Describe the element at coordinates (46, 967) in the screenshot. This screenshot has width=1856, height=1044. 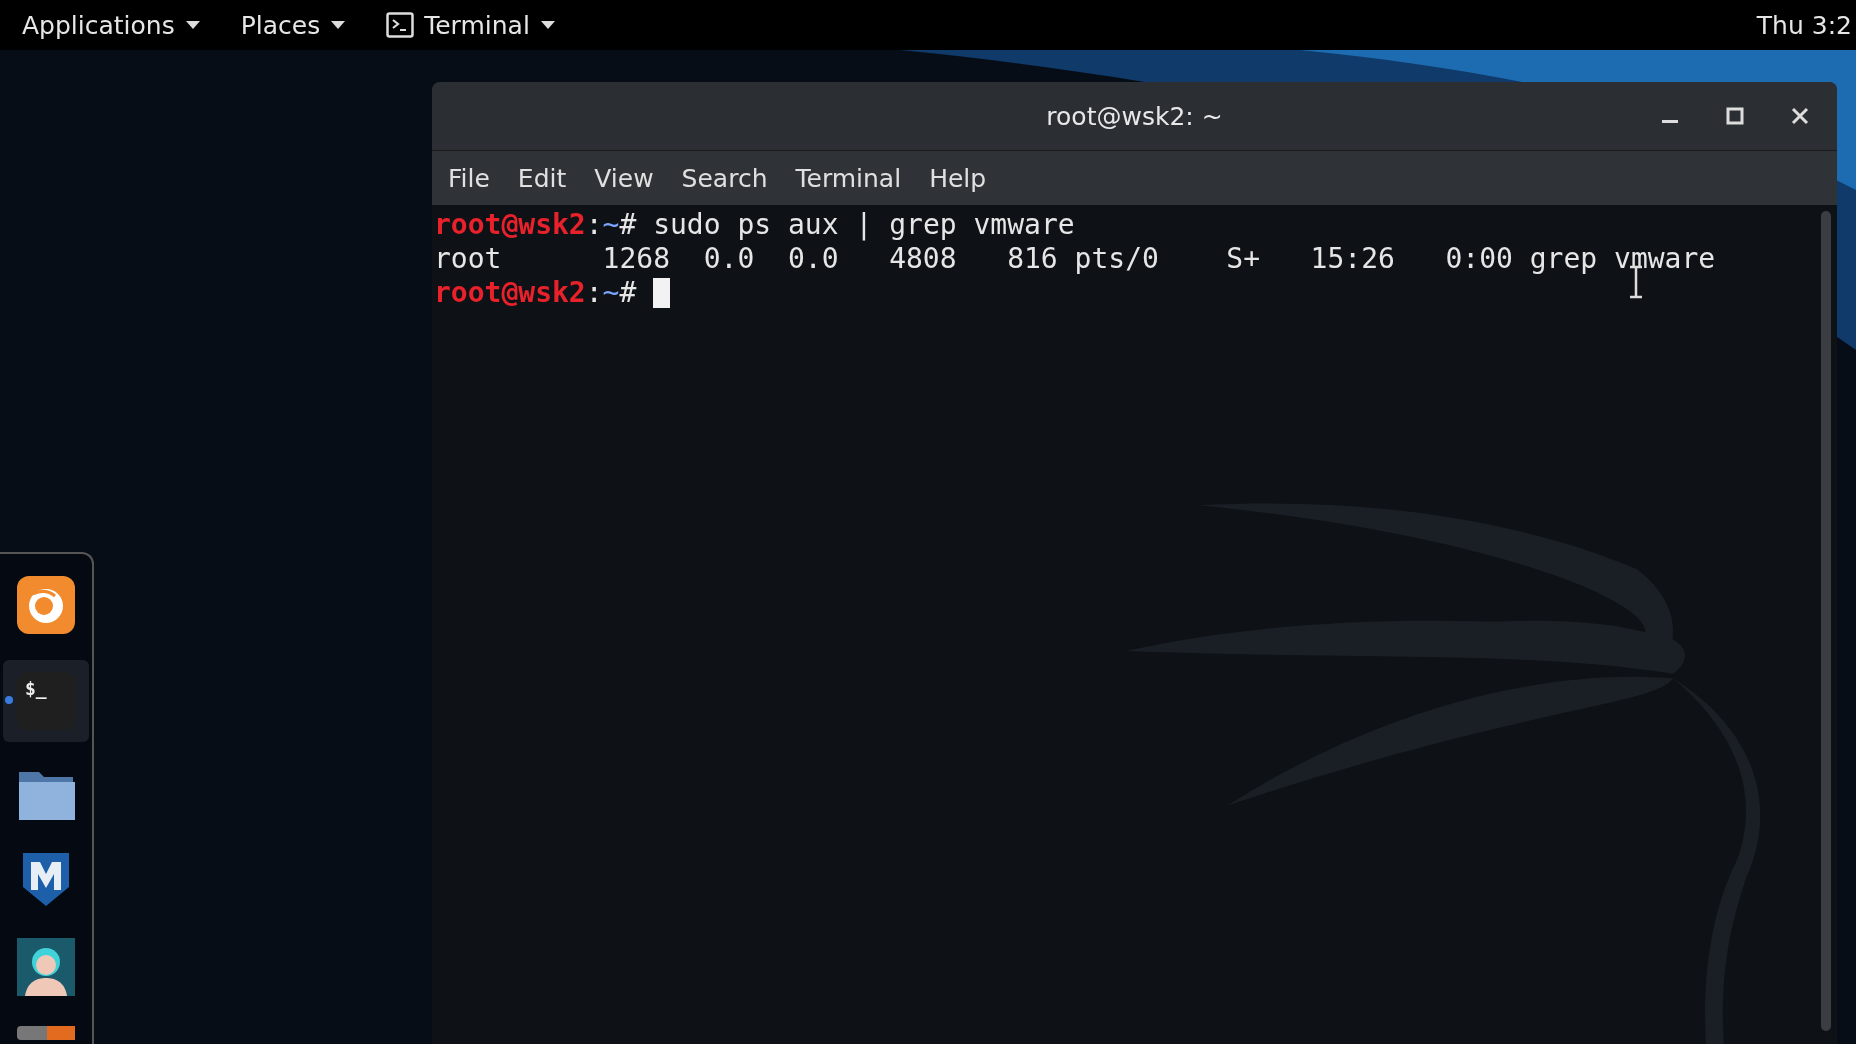
I see `avatar-icon` at that location.